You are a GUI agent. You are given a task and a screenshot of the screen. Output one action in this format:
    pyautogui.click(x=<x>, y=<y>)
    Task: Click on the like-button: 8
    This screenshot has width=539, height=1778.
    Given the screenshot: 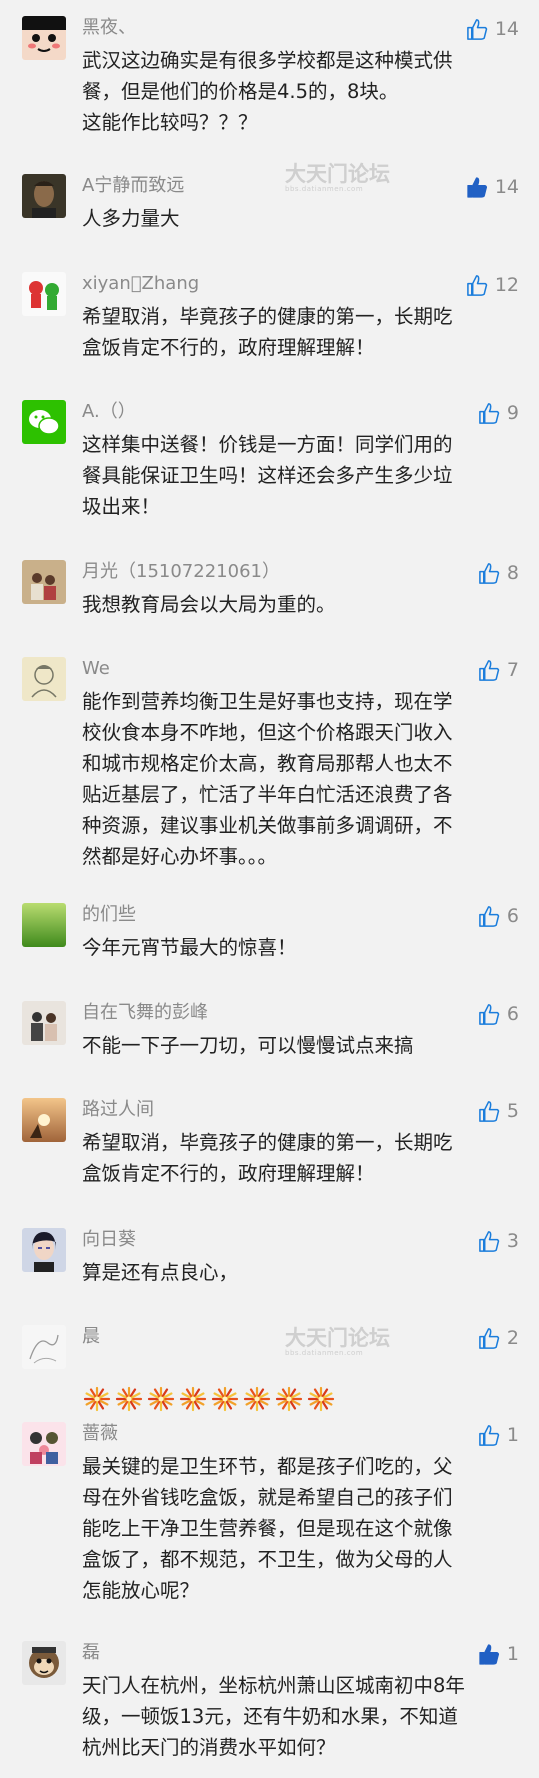 What is the action you would take?
    pyautogui.click(x=498, y=573)
    